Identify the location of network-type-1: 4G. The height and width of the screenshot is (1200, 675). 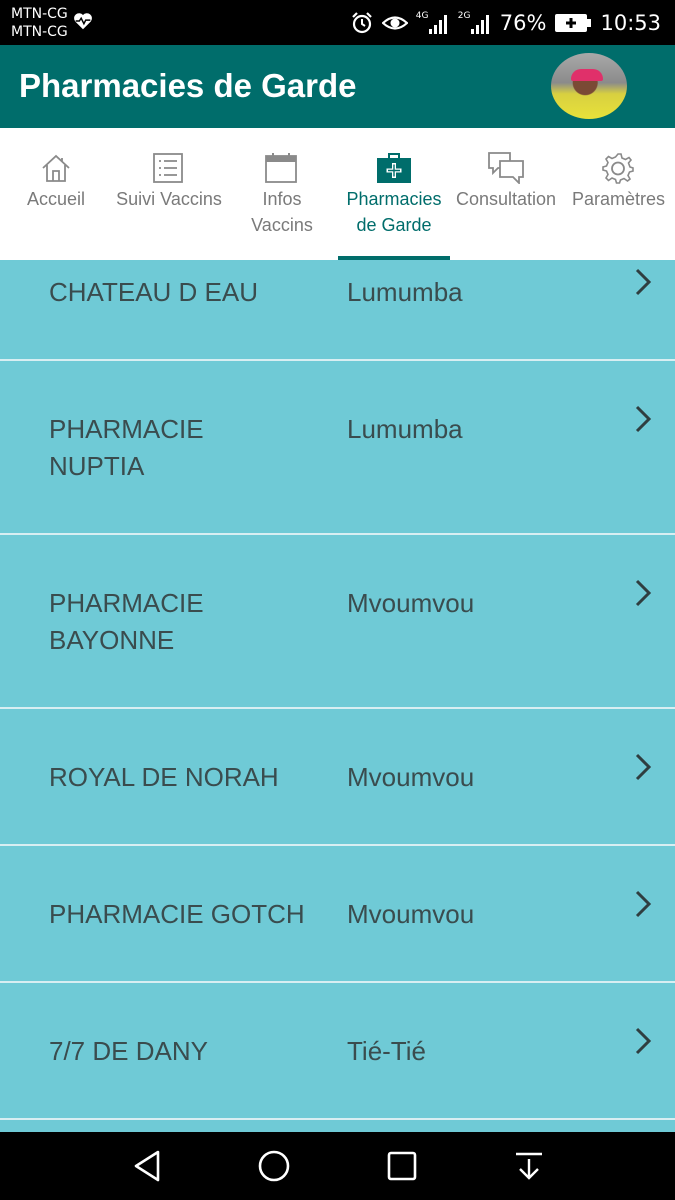
(422, 16).